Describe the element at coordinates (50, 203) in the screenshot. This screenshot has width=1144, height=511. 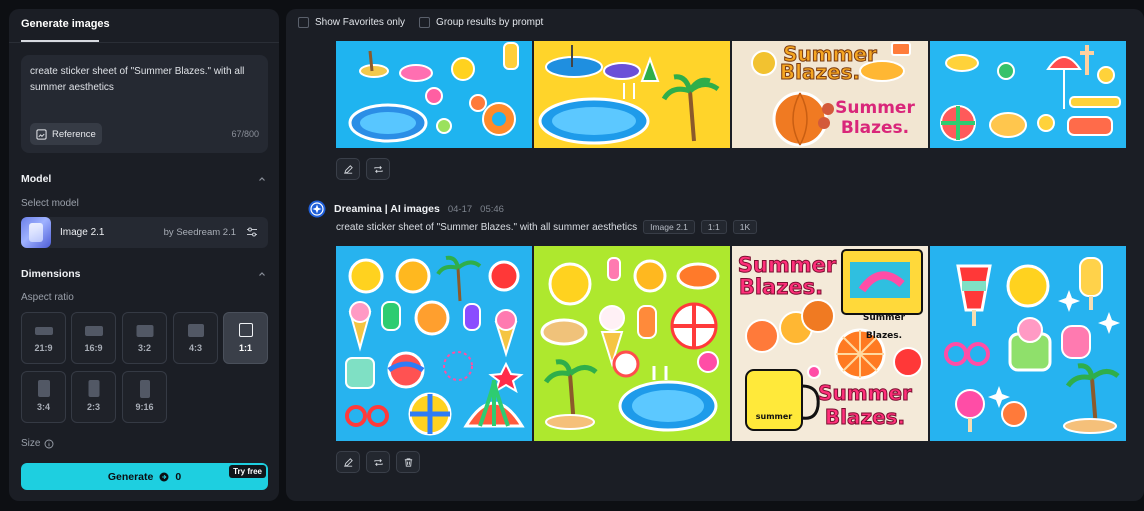
I see `select-model-label: Select model` at that location.